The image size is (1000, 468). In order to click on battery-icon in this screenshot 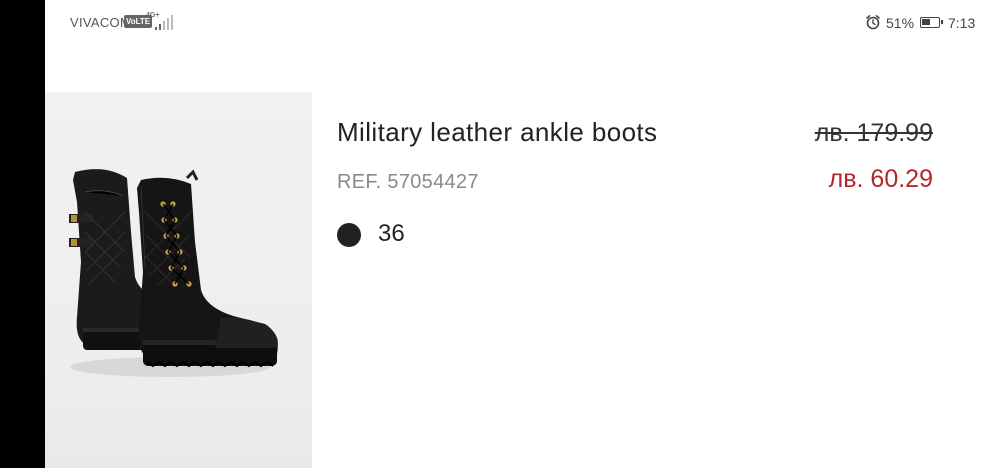, I will do `click(931, 22)`.